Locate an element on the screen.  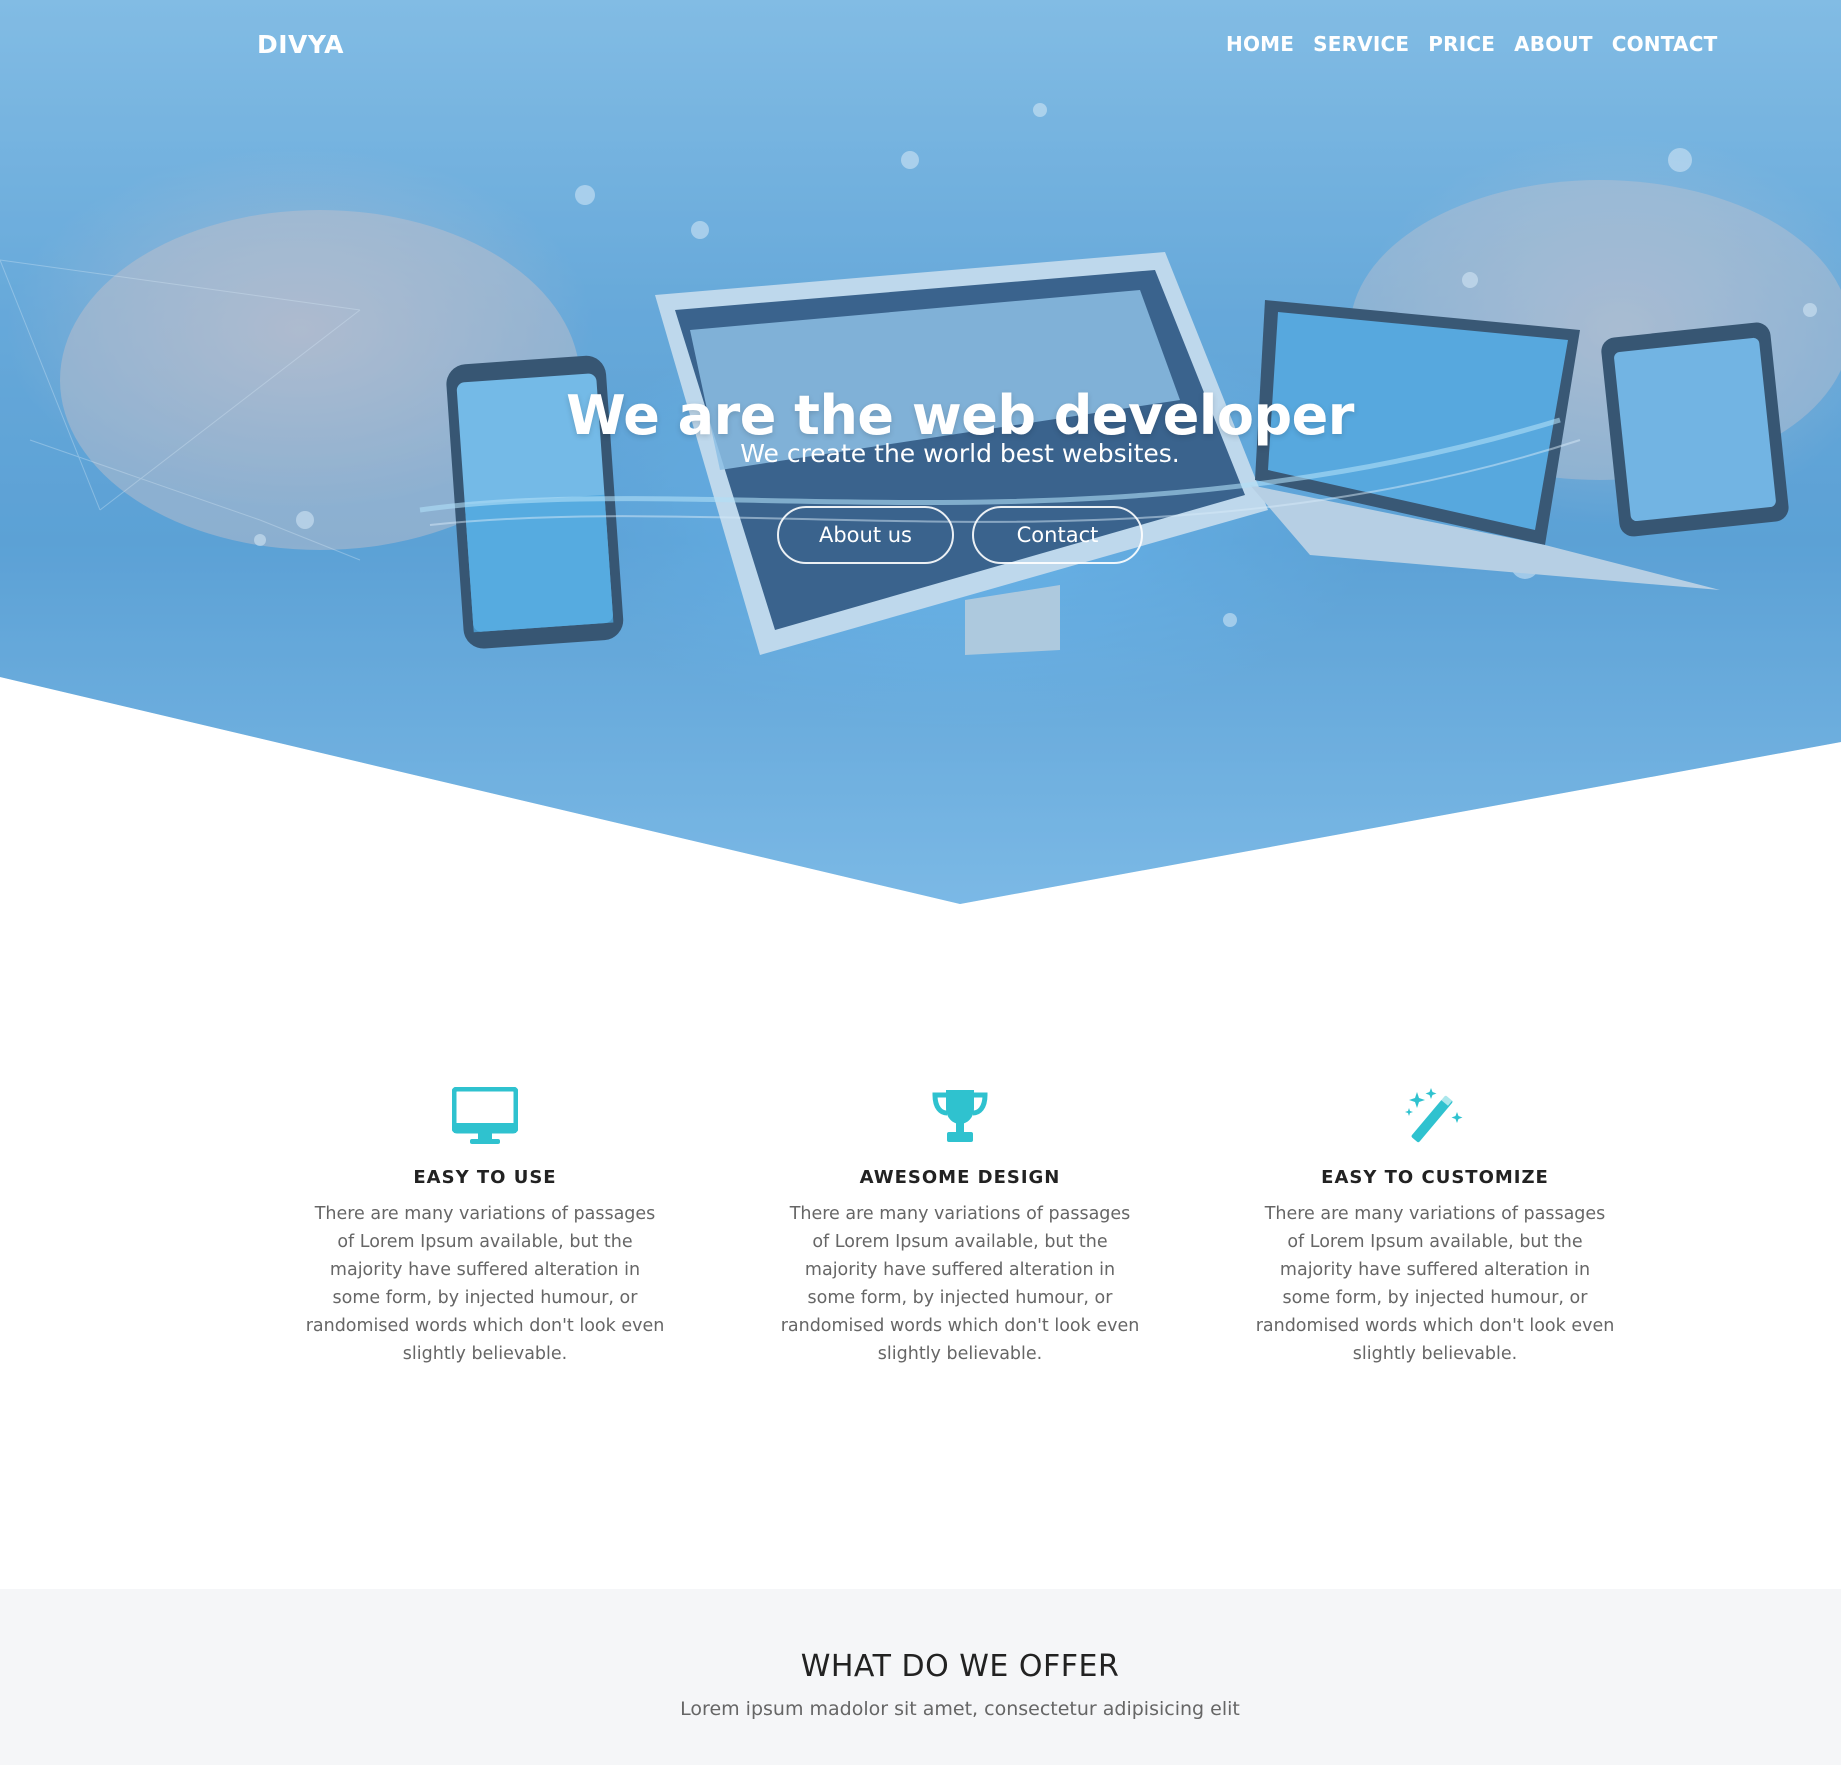
monitor-icon is located at coordinates (485, 1116).